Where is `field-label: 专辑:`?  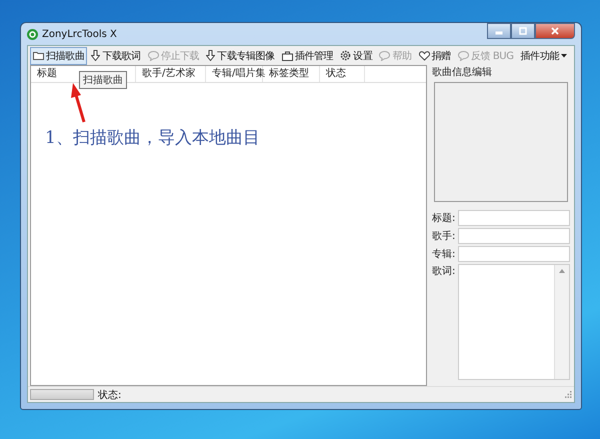 field-label: 专辑: is located at coordinates (444, 254).